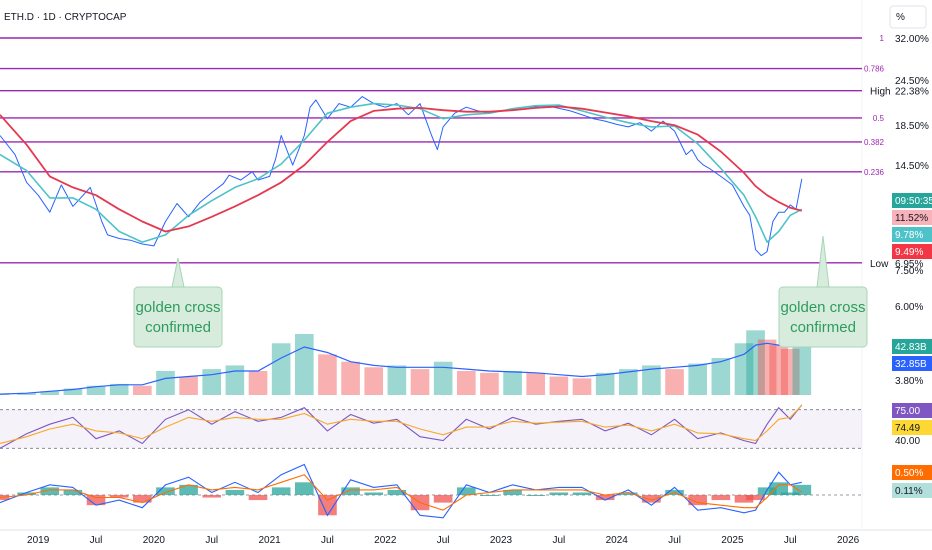 The image size is (932, 550). What do you see at coordinates (911, 218) in the screenshot?
I see `price-tag-1: 11.52%` at bounding box center [911, 218].